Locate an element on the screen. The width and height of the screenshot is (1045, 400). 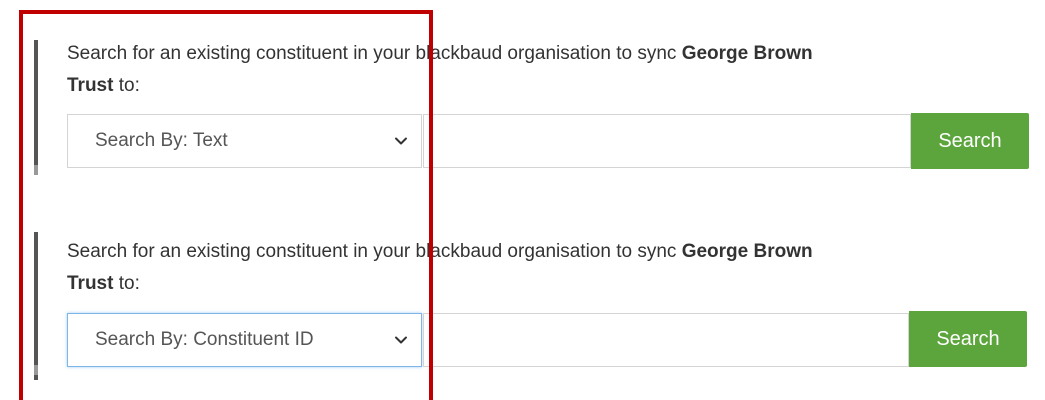
select-value: Search By: Text is located at coordinates (161, 140).